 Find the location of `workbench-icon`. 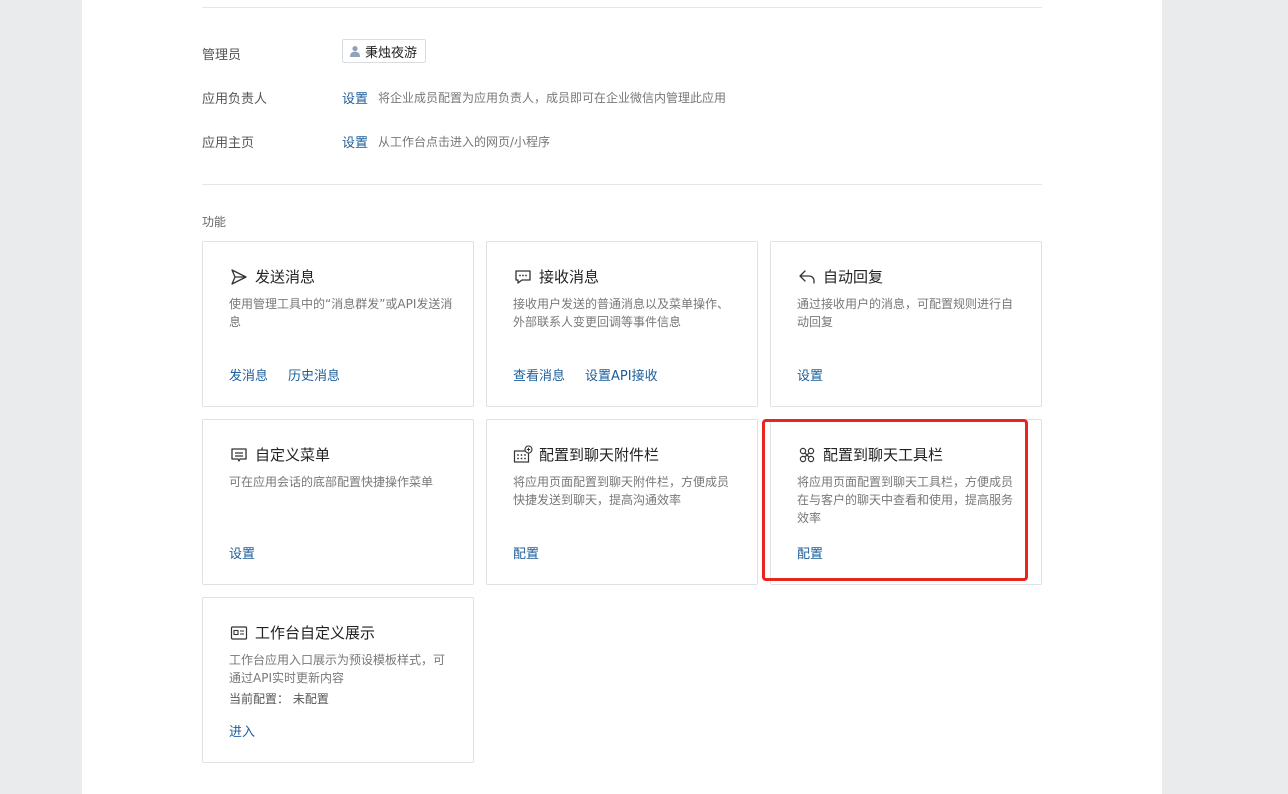

workbench-icon is located at coordinates (239, 633).